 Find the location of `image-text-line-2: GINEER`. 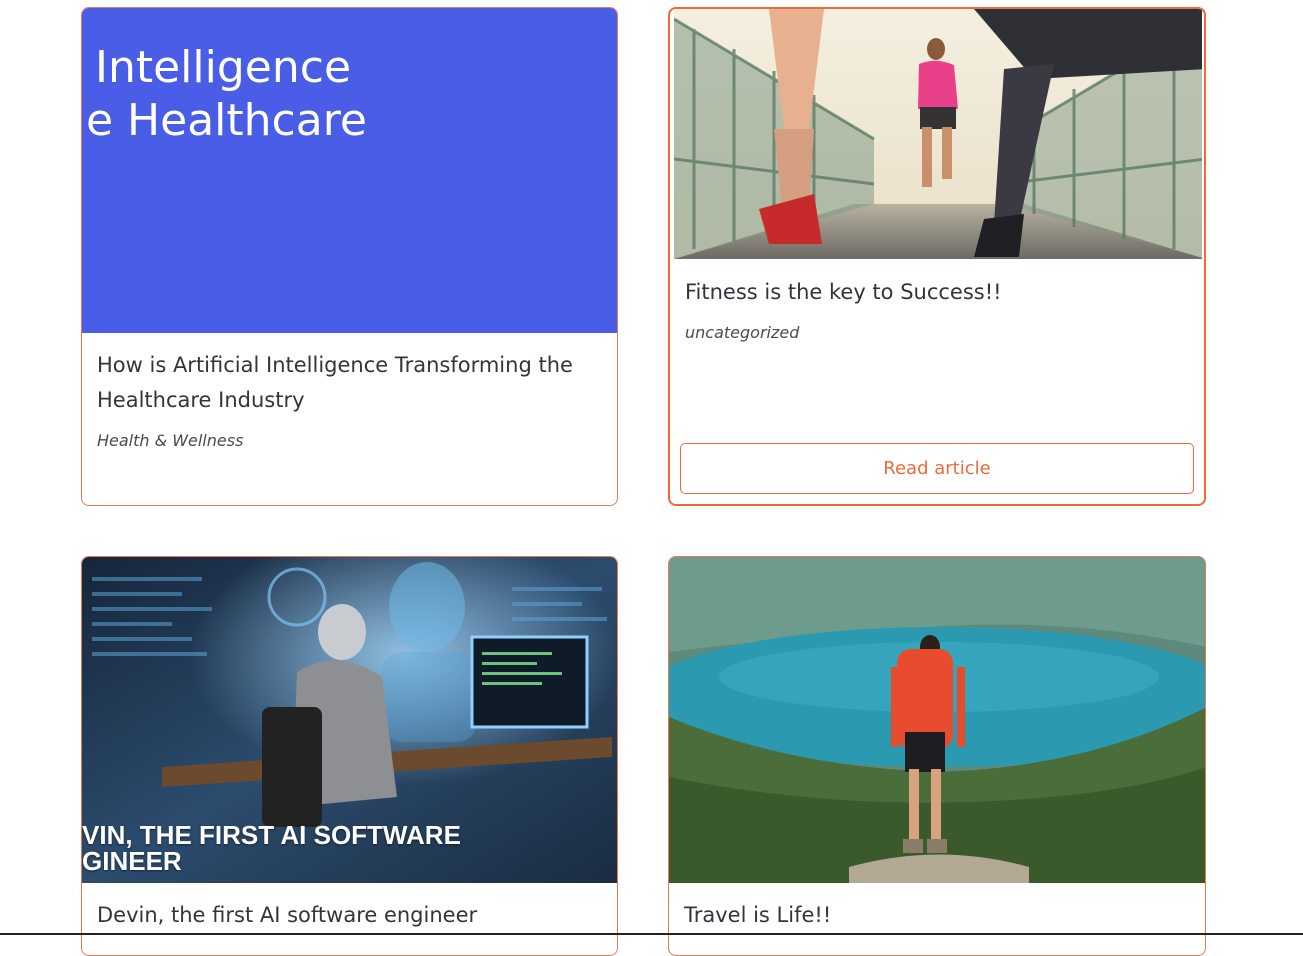

image-text-line-2: GINEER is located at coordinates (132, 861).